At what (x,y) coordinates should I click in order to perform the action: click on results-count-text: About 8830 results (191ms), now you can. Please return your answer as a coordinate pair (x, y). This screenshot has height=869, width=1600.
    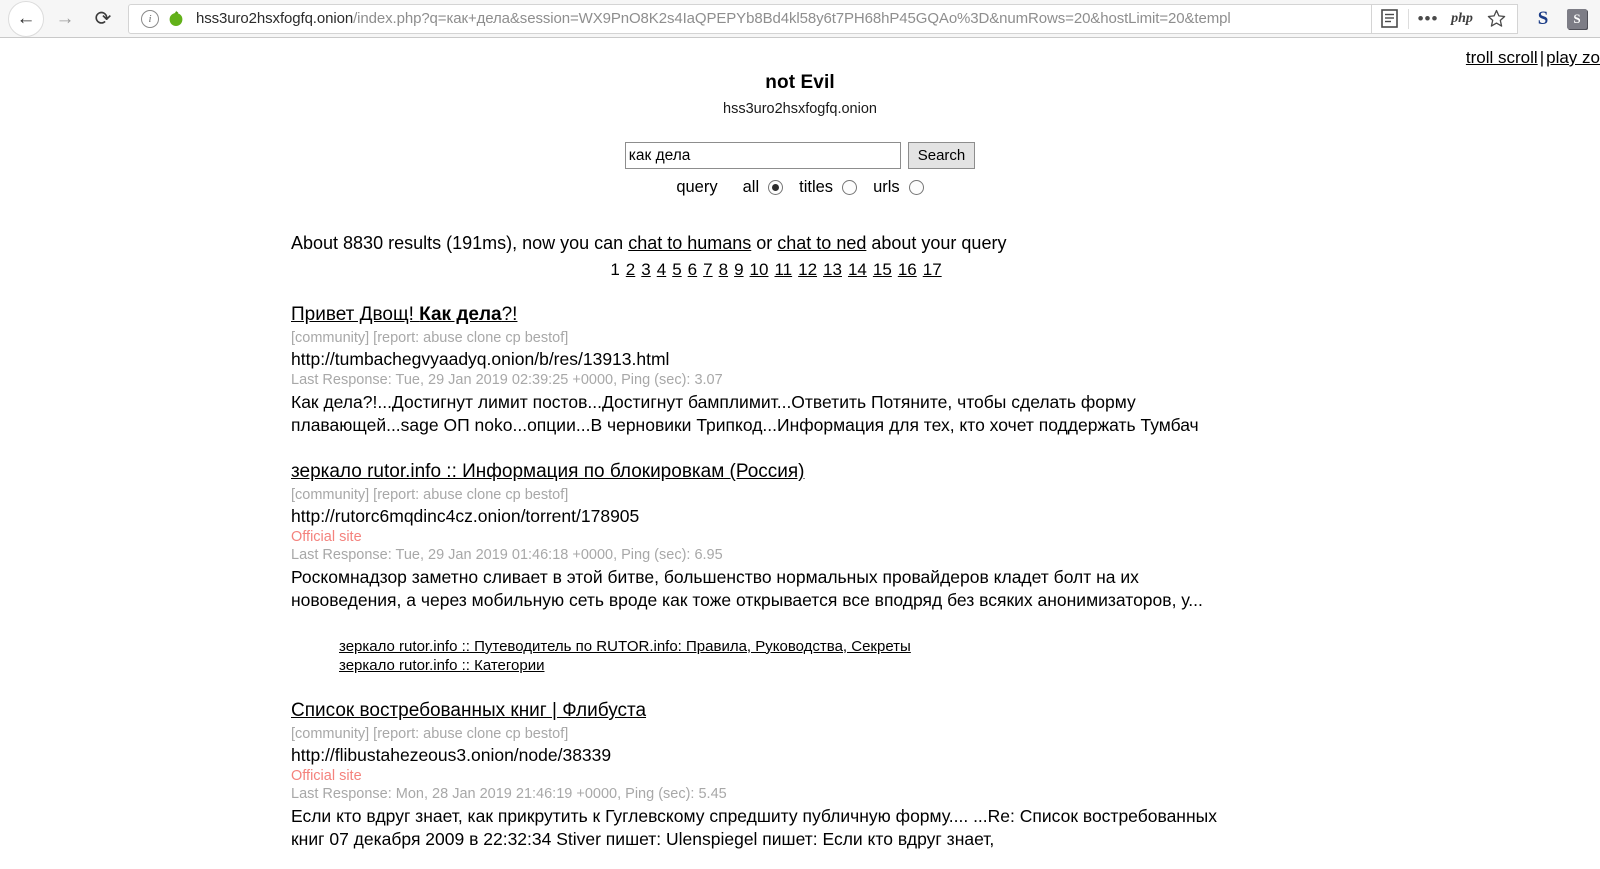
    Looking at the image, I should click on (460, 243).